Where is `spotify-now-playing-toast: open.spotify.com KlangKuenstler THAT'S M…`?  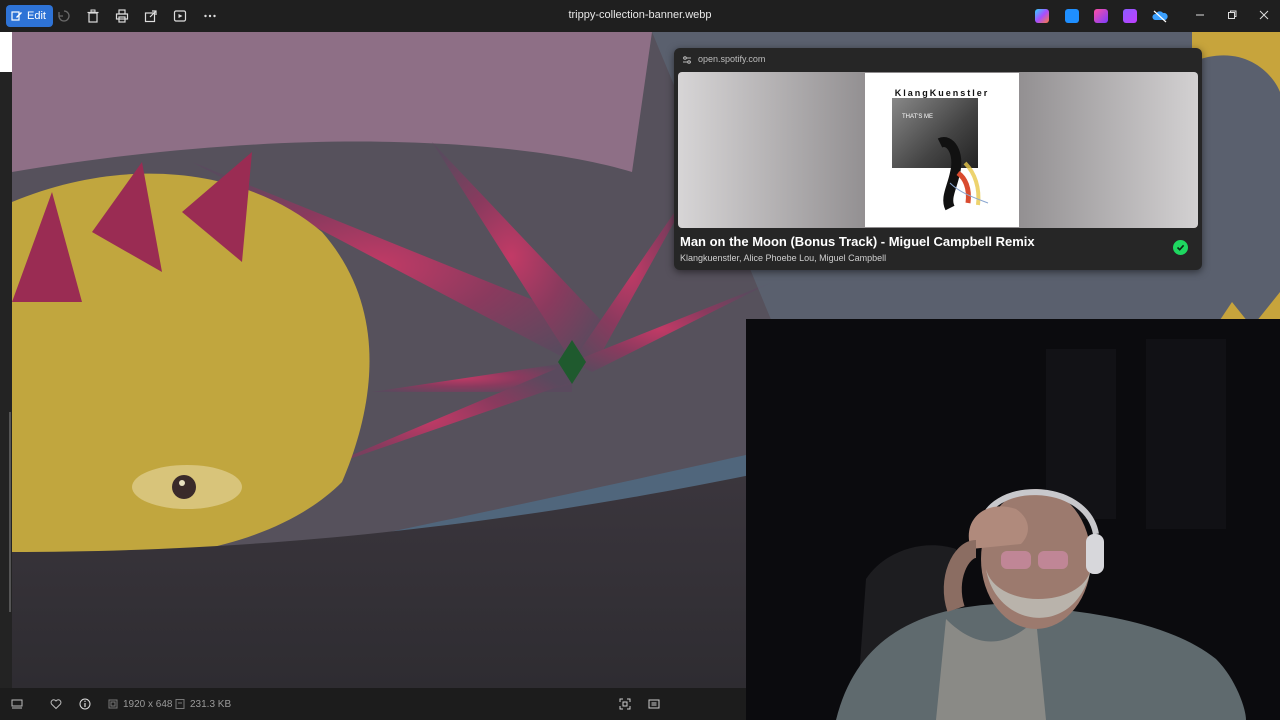 spotify-now-playing-toast: open.spotify.com KlangKuenstler THAT'S M… is located at coordinates (938, 159).